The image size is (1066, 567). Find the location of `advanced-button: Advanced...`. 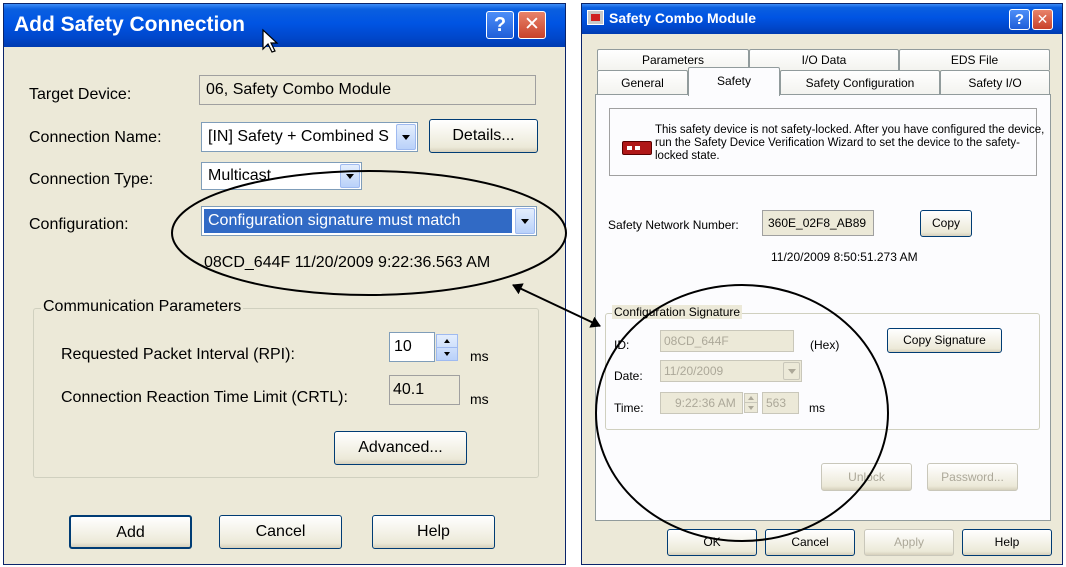

advanced-button: Advanced... is located at coordinates (400, 448).